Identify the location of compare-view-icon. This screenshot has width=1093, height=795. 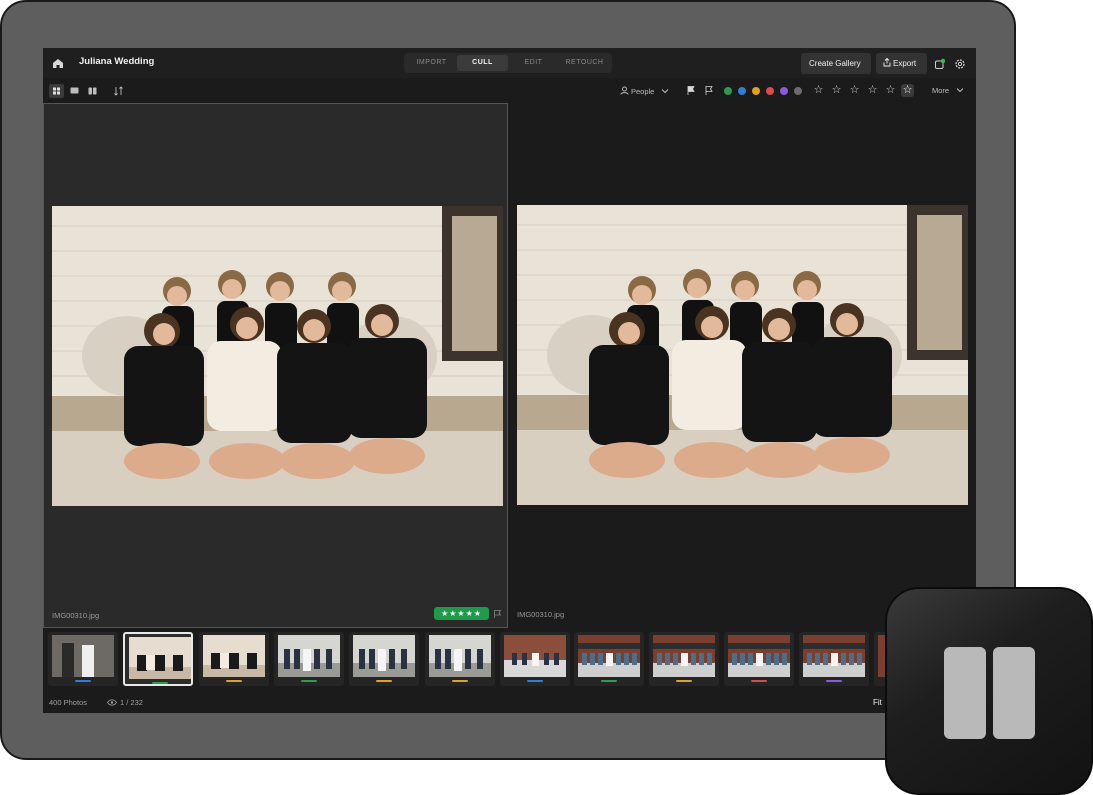
(92, 91).